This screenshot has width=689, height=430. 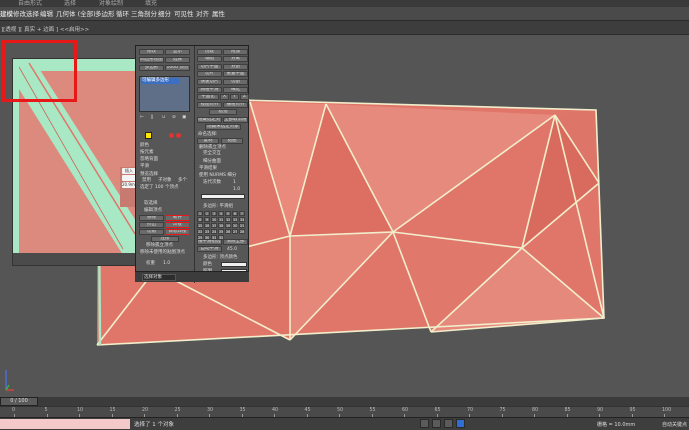 What do you see at coordinates (162, 252) in the screenshot?
I see `remove-unused-map-vertices: 移除未使用的贴图顶点` at bounding box center [162, 252].